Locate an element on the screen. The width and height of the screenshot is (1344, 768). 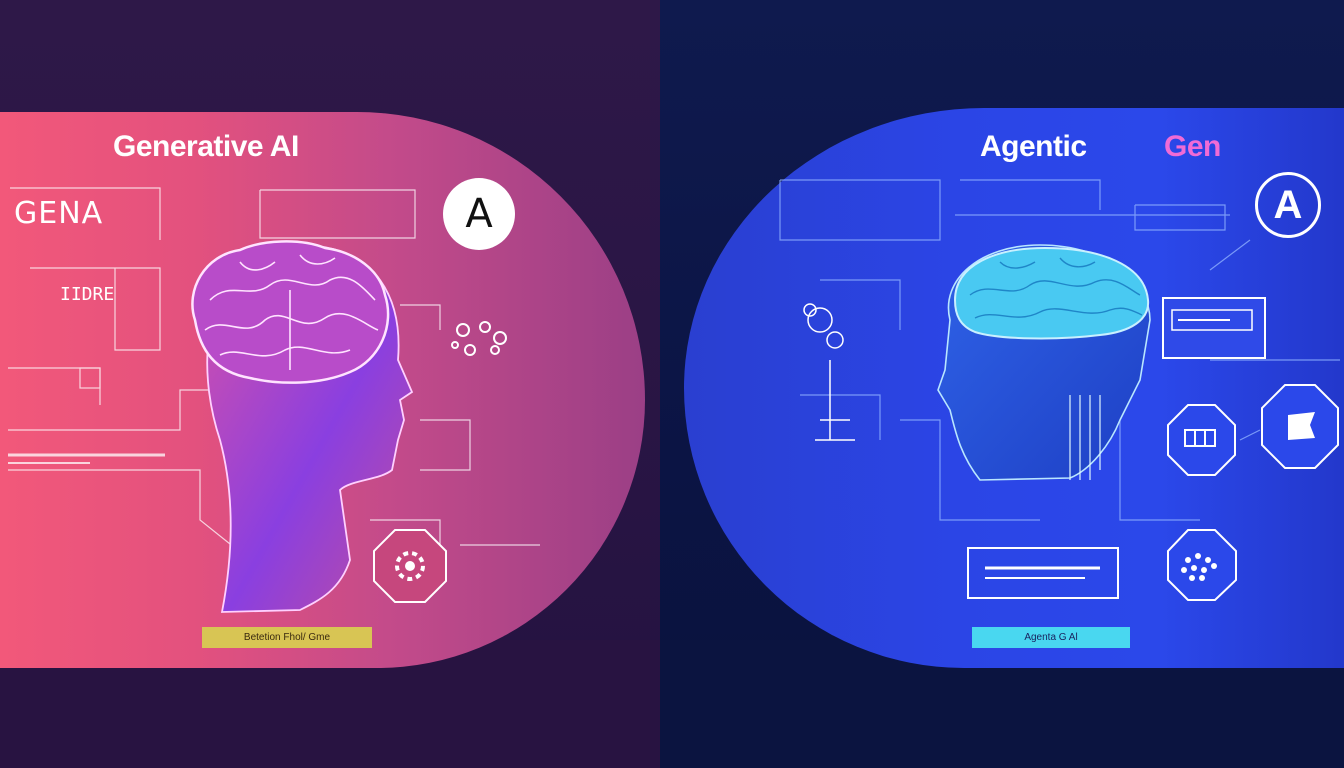
monitor-icon is located at coordinates (1214, 328).